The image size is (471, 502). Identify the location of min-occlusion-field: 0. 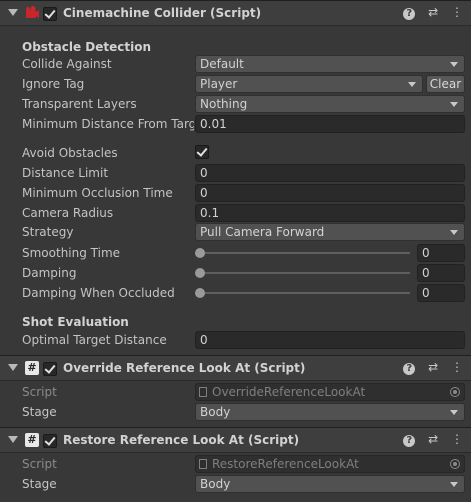
(330, 193).